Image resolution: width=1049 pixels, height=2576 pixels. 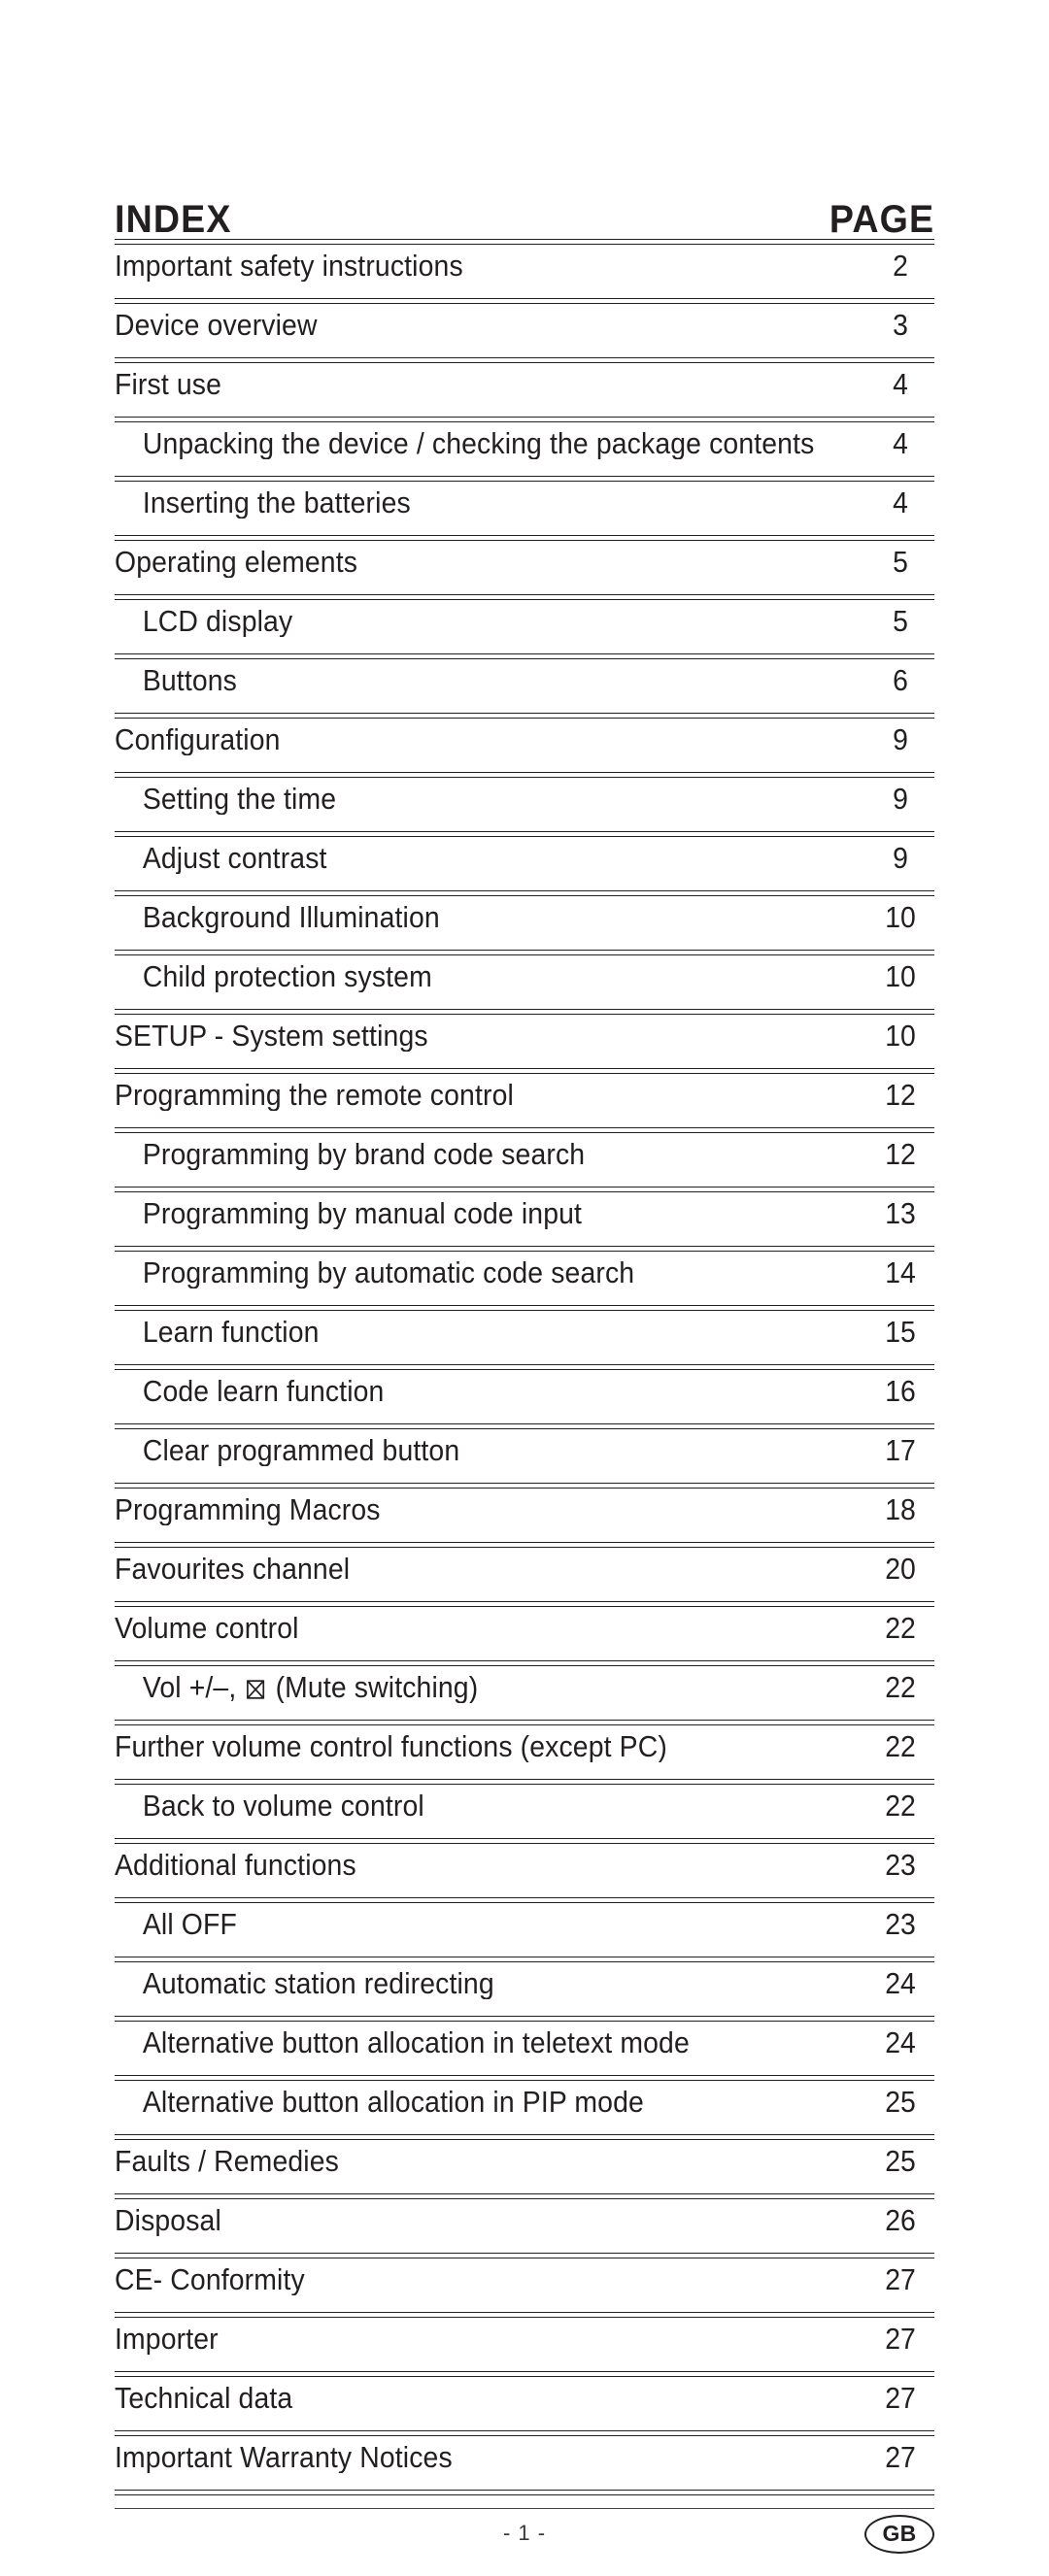 What do you see at coordinates (524, 2345) in the screenshot?
I see `toc-entry: Importer 27` at bounding box center [524, 2345].